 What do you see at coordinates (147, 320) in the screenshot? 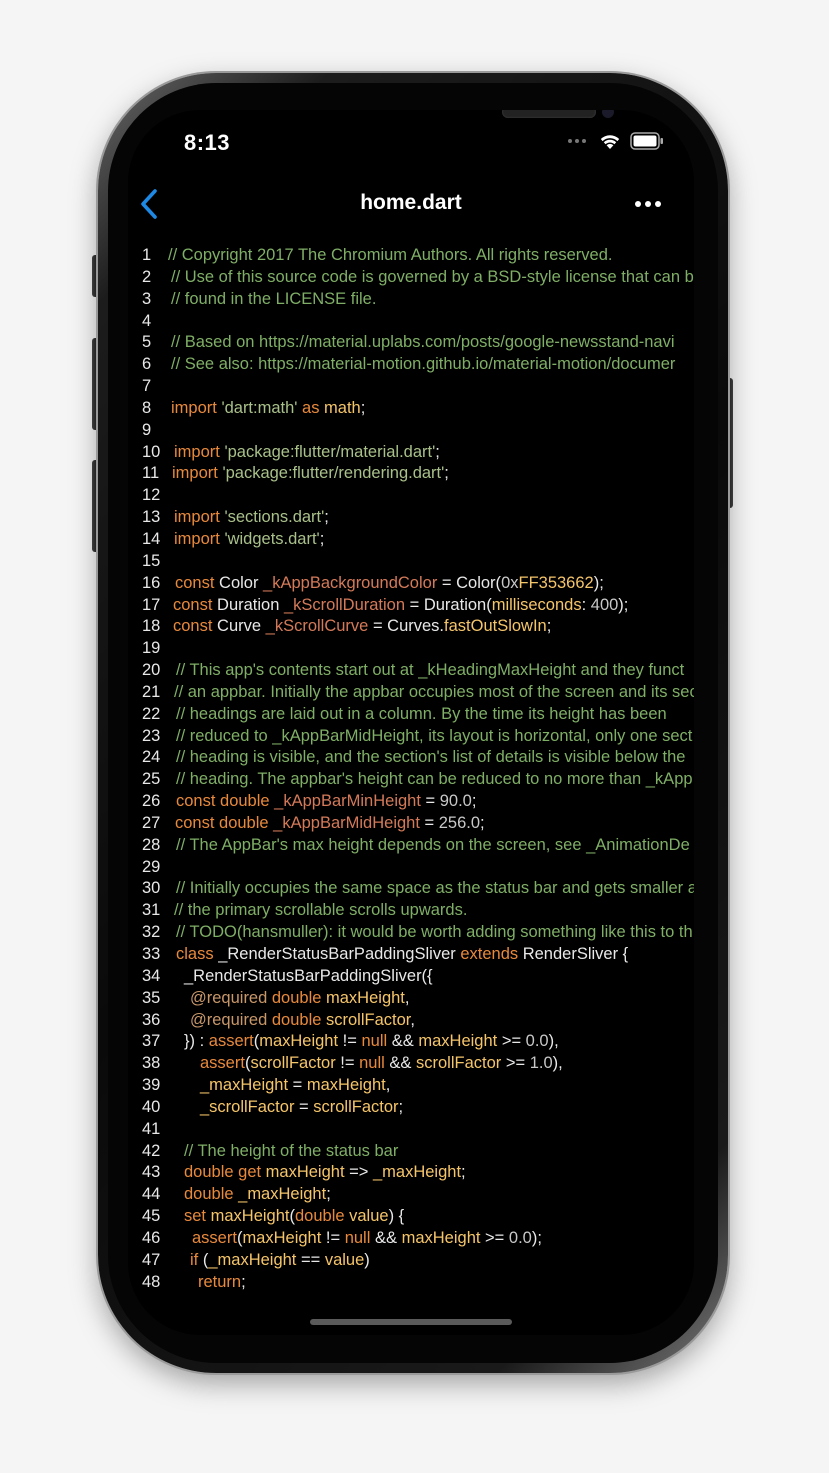
I see `line-number: 4` at bounding box center [147, 320].